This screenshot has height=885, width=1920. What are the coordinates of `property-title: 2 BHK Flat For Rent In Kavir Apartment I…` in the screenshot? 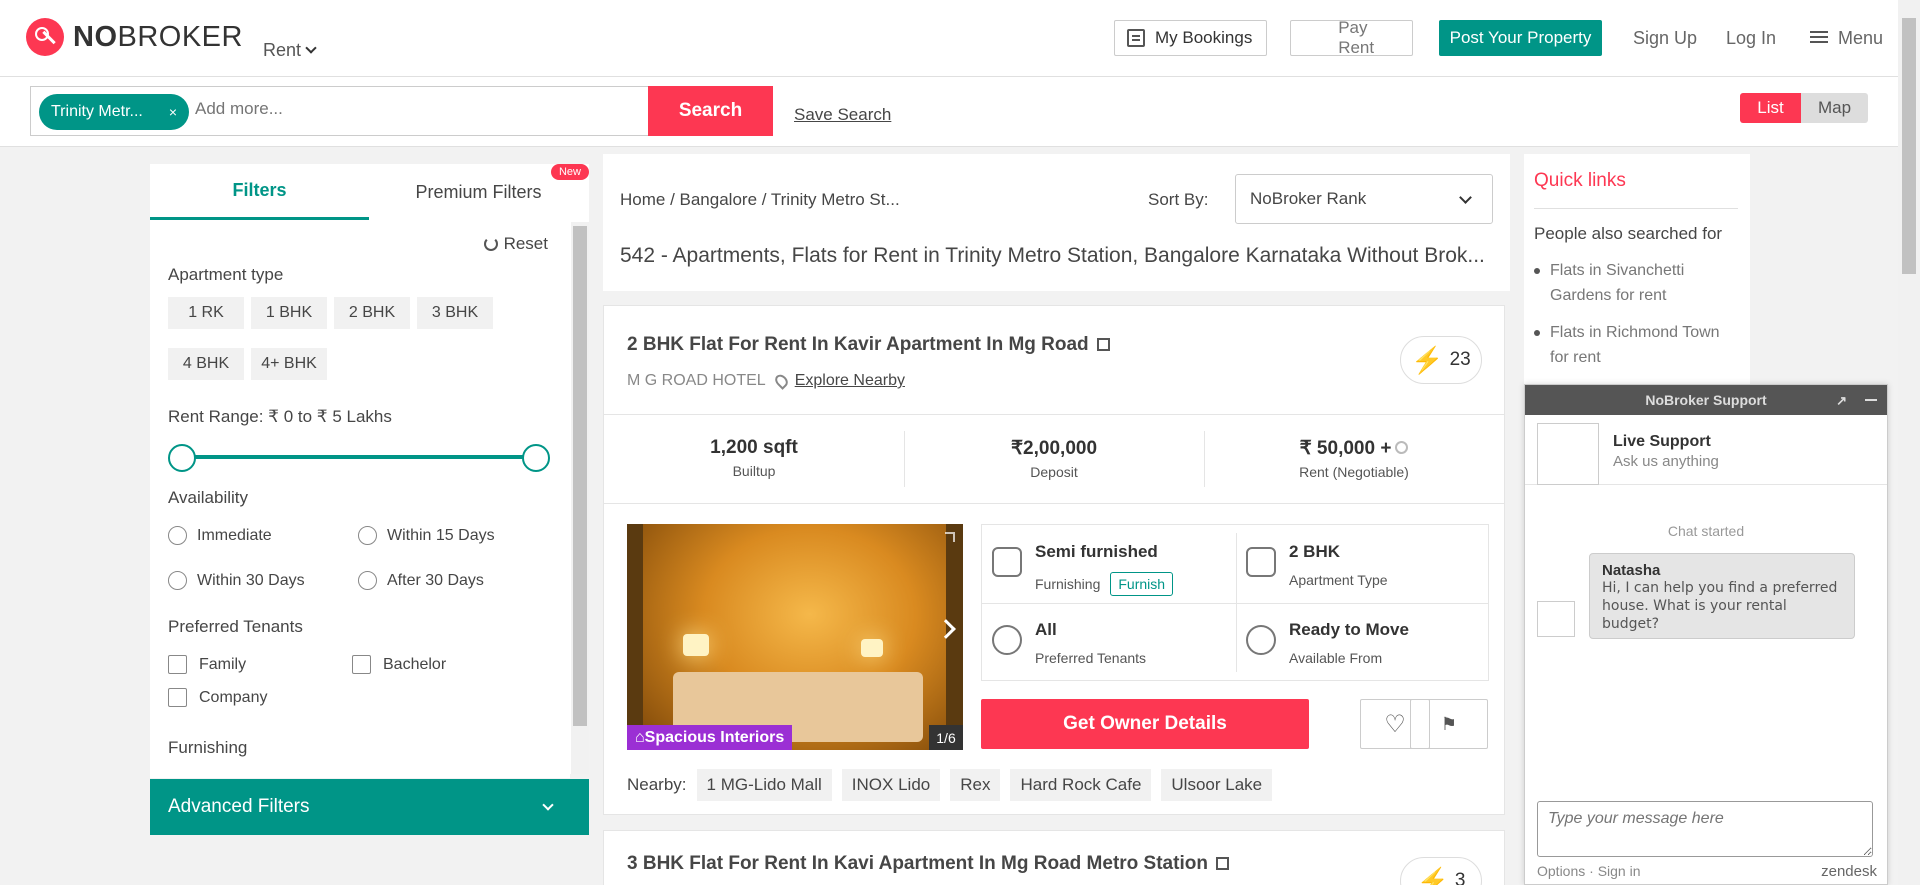 It's located at (868, 345).